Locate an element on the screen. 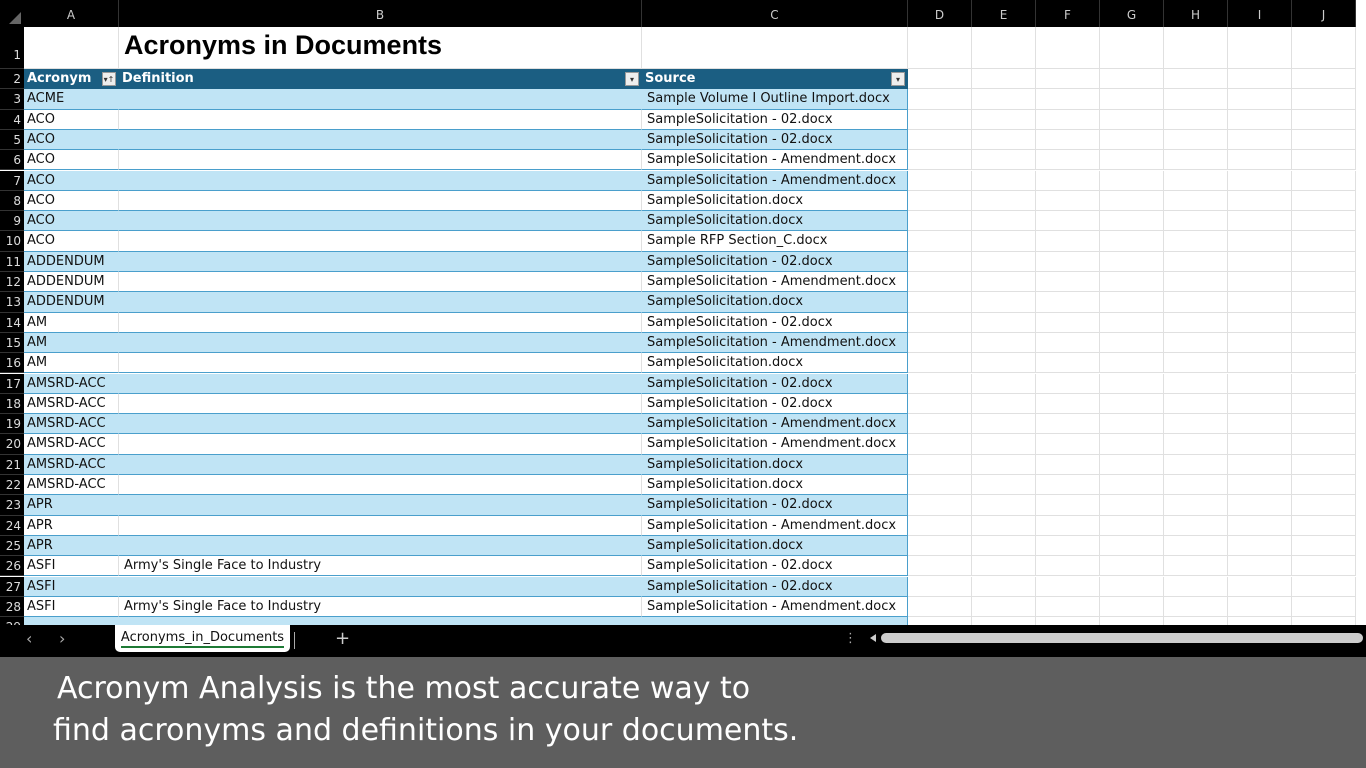  horizontal-scrollbar is located at coordinates (1117, 638).